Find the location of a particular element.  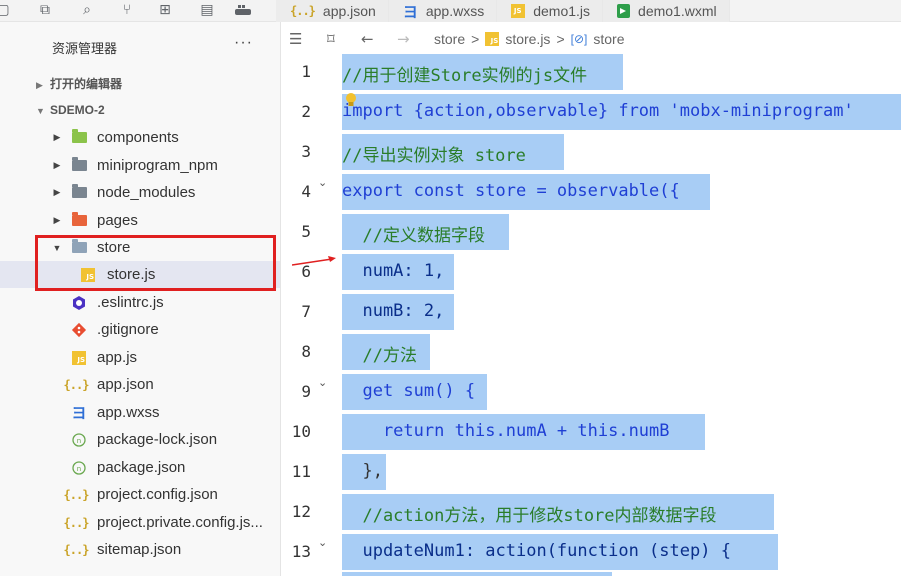

annotation-highlight-box is located at coordinates (155, 263).